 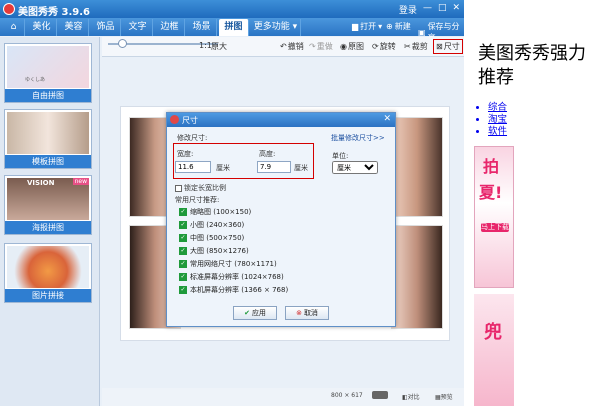 What do you see at coordinates (347, 395) in the screenshot?
I see `image-dimensions: 800 × 617` at bounding box center [347, 395].